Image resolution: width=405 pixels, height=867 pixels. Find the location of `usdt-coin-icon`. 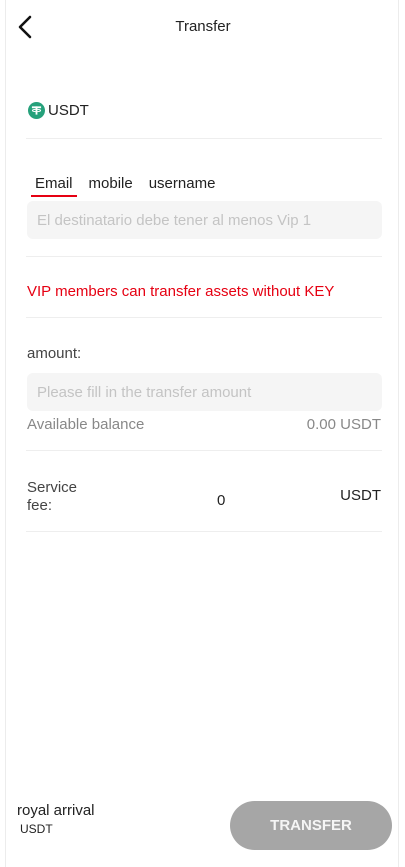

usdt-coin-icon is located at coordinates (36, 110).